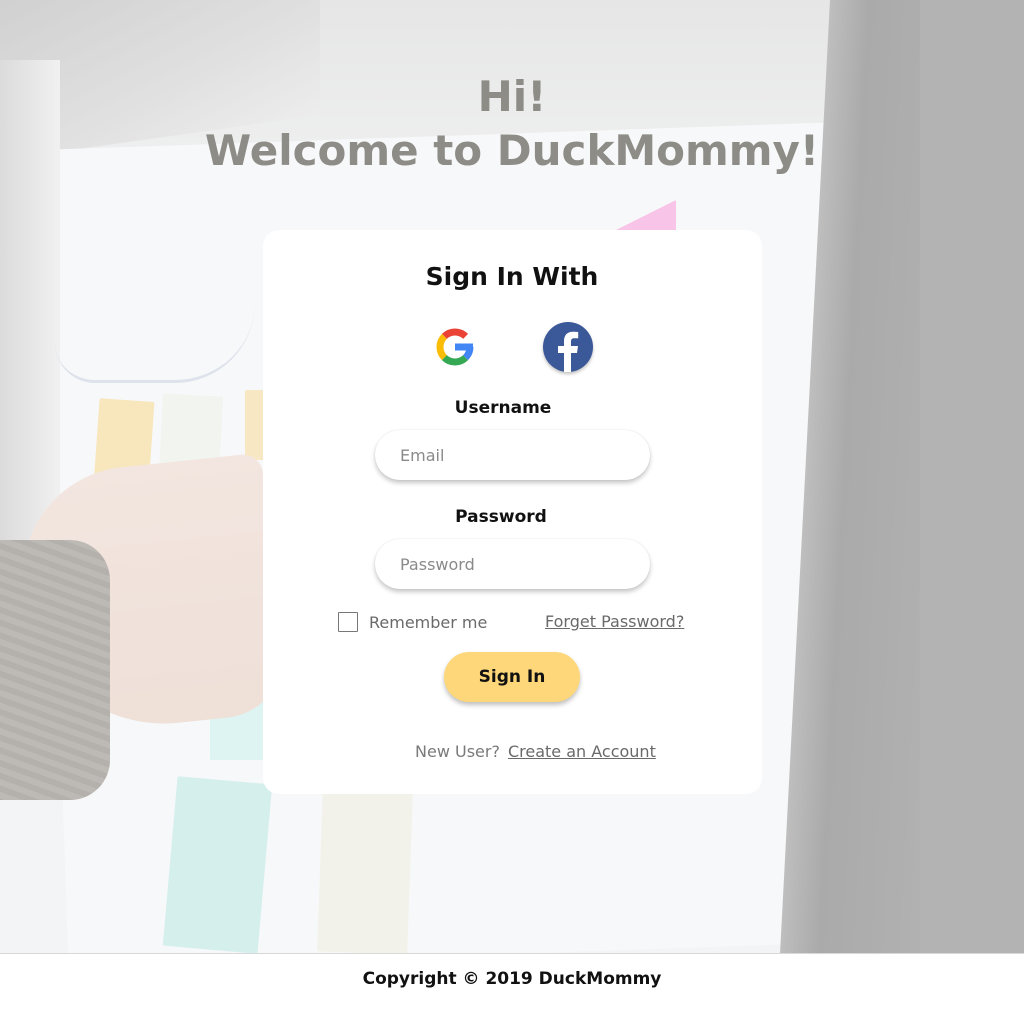 The width and height of the screenshot is (1024, 1024). What do you see at coordinates (428, 622) in the screenshot?
I see `remember-me-label: Remember me` at bounding box center [428, 622].